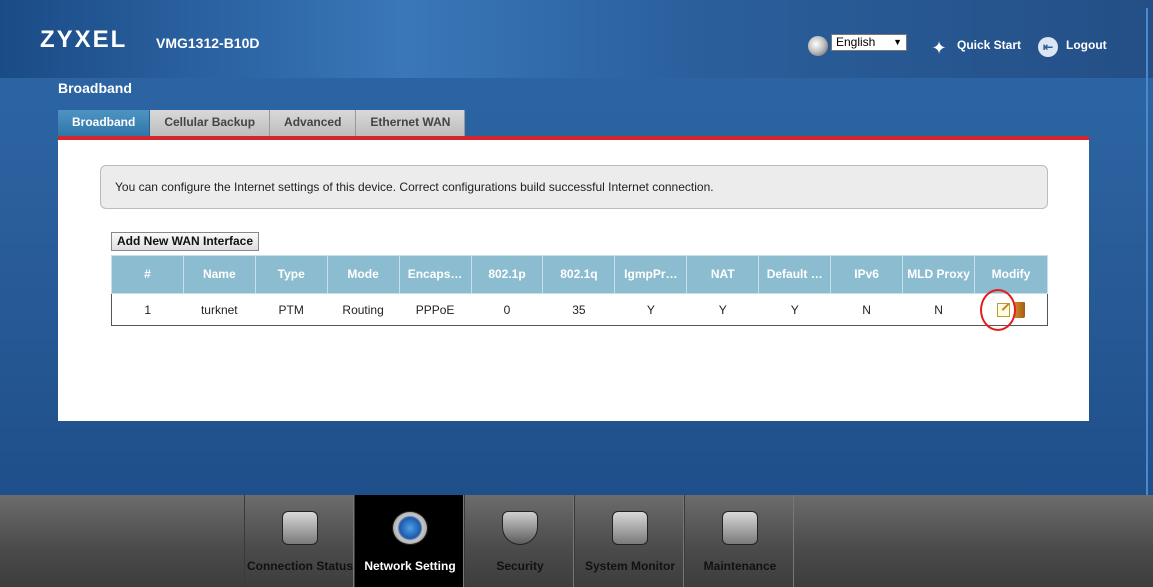 The image size is (1153, 587). What do you see at coordinates (300, 528) in the screenshot?
I see `monitor-icon` at bounding box center [300, 528].